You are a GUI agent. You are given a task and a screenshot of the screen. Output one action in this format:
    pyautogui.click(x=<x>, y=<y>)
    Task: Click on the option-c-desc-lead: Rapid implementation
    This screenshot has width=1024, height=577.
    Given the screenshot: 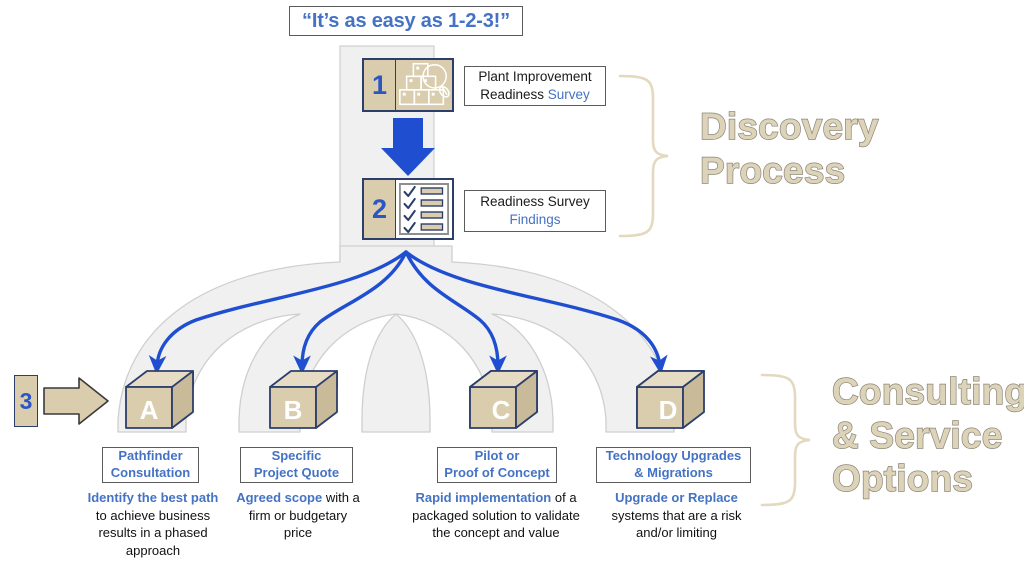 What is the action you would take?
    pyautogui.click(x=483, y=497)
    